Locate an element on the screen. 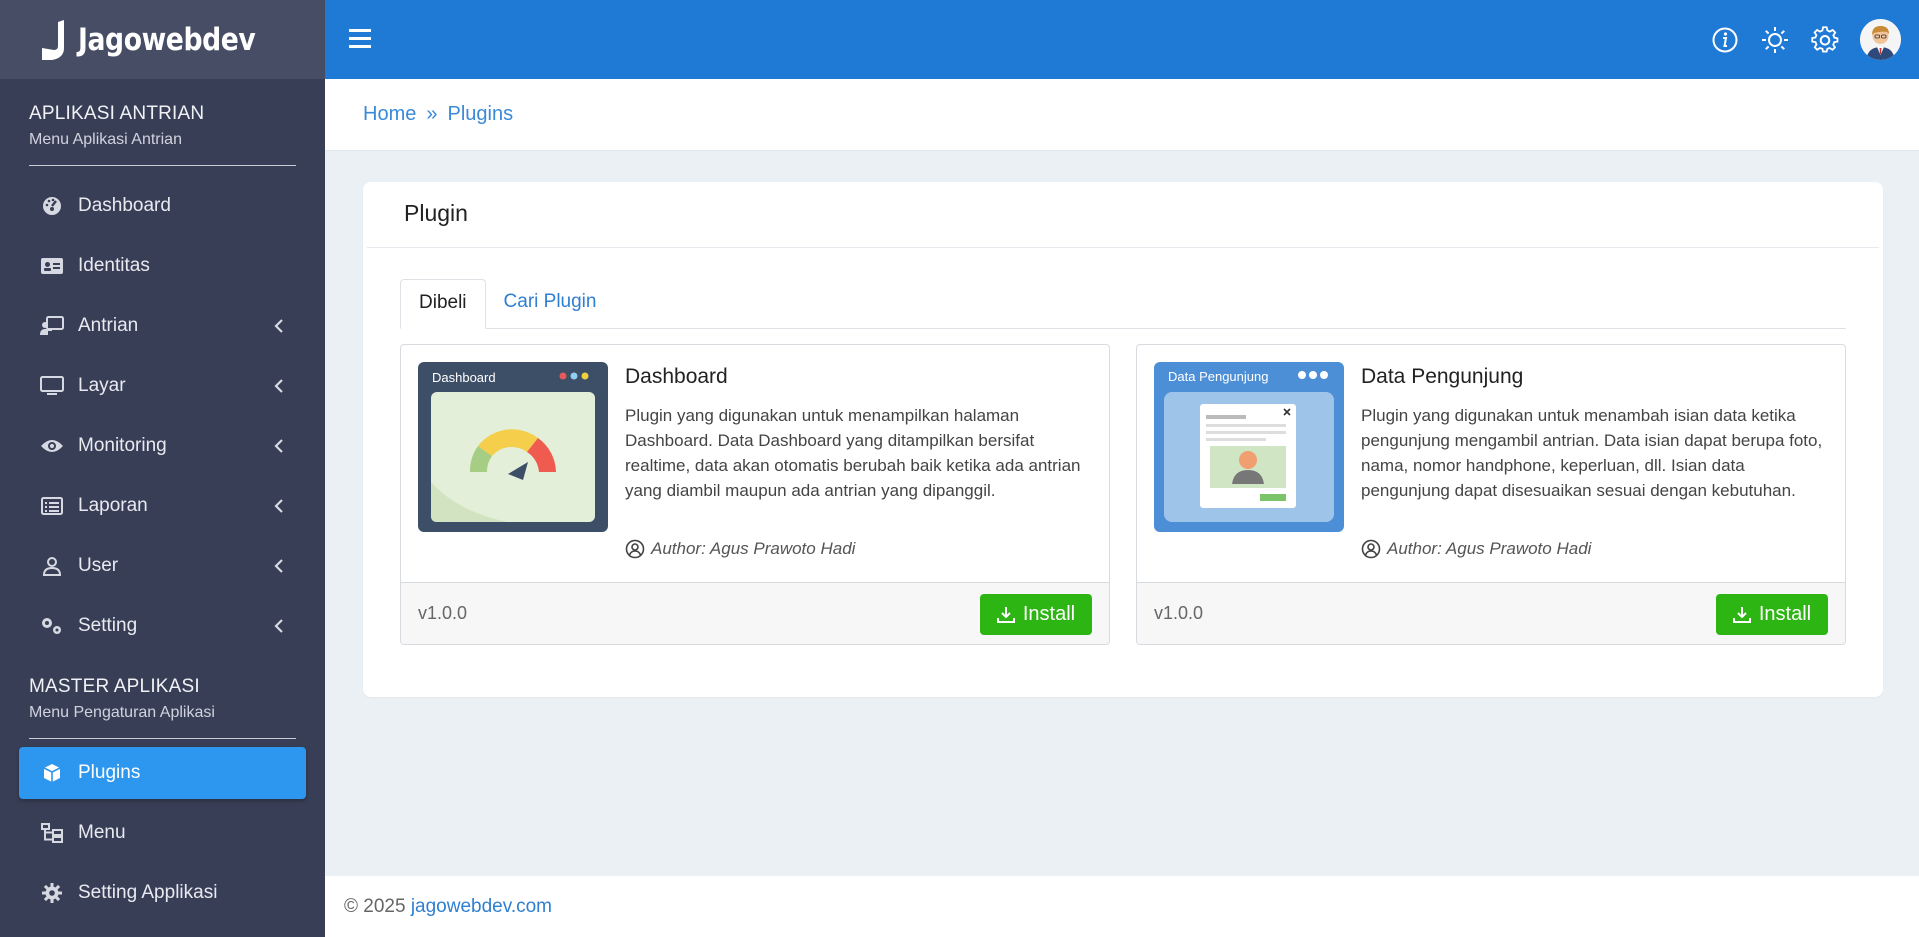  tab-dibeli: Dibeli is located at coordinates (443, 304).